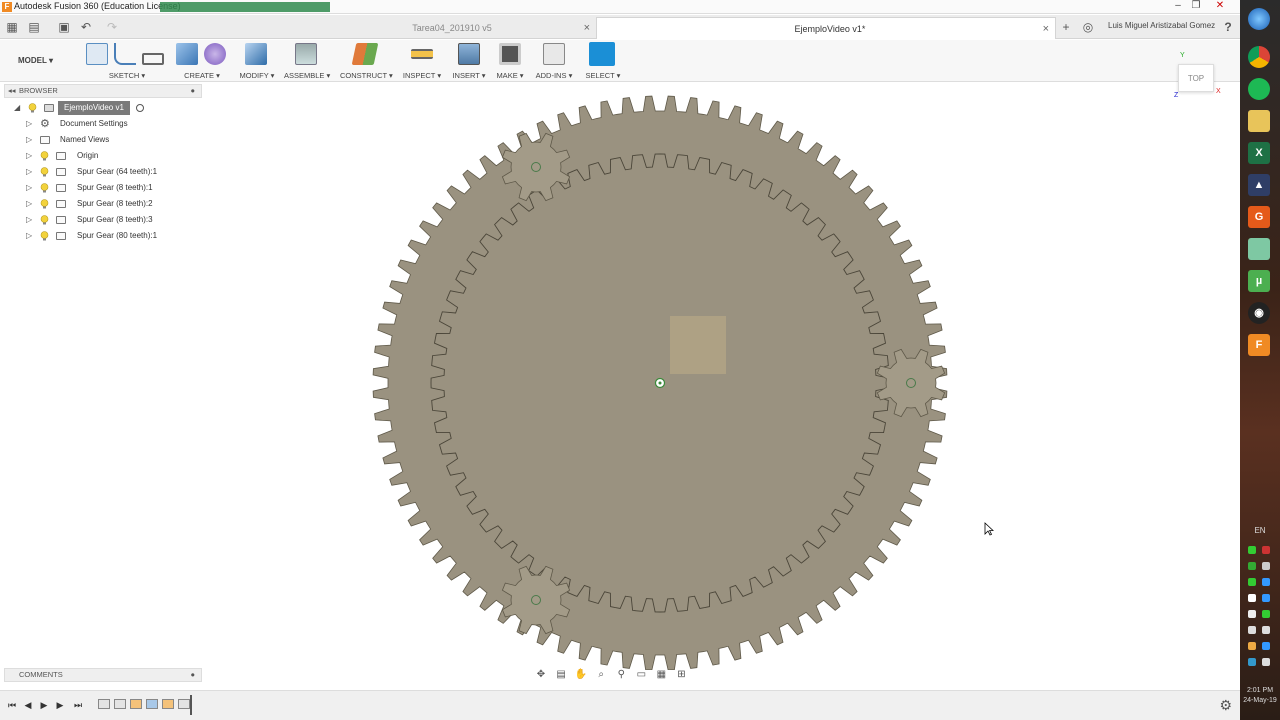 The width and height of the screenshot is (1280, 720). What do you see at coordinates (1259, 281) in the screenshot?
I see `utorrent-icon: µ` at bounding box center [1259, 281].